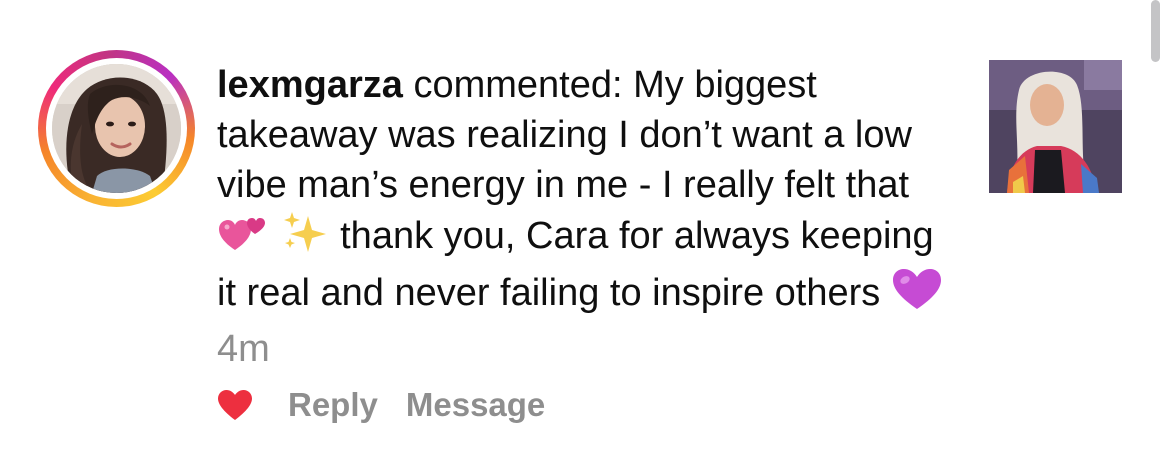  I want to click on reply-button: Reply, so click(333, 405).